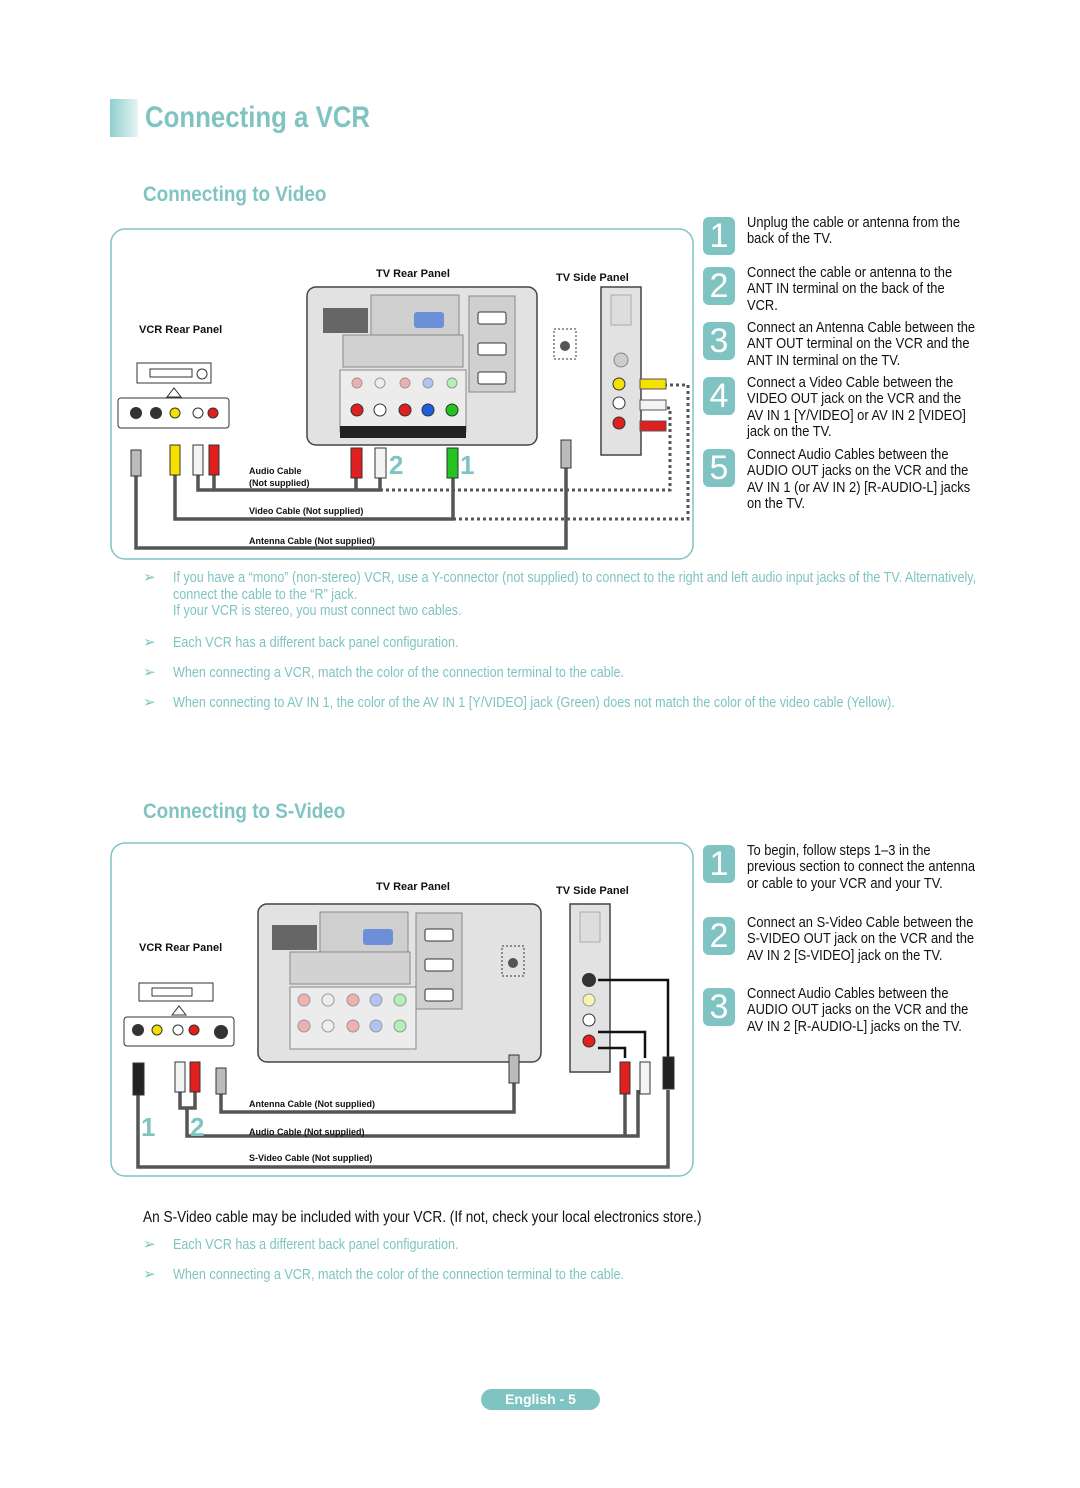  I want to click on section-heading-video: Connecting to Video, so click(235, 194).